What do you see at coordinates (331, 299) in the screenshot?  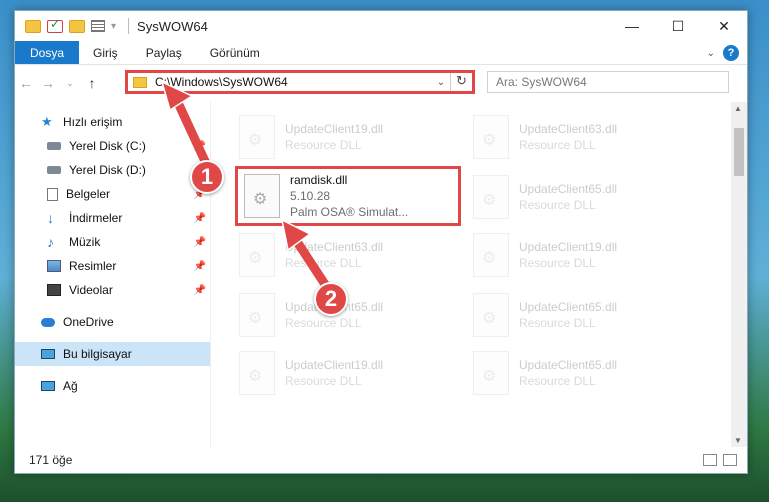 I see `callout-badge-2: 2` at bounding box center [331, 299].